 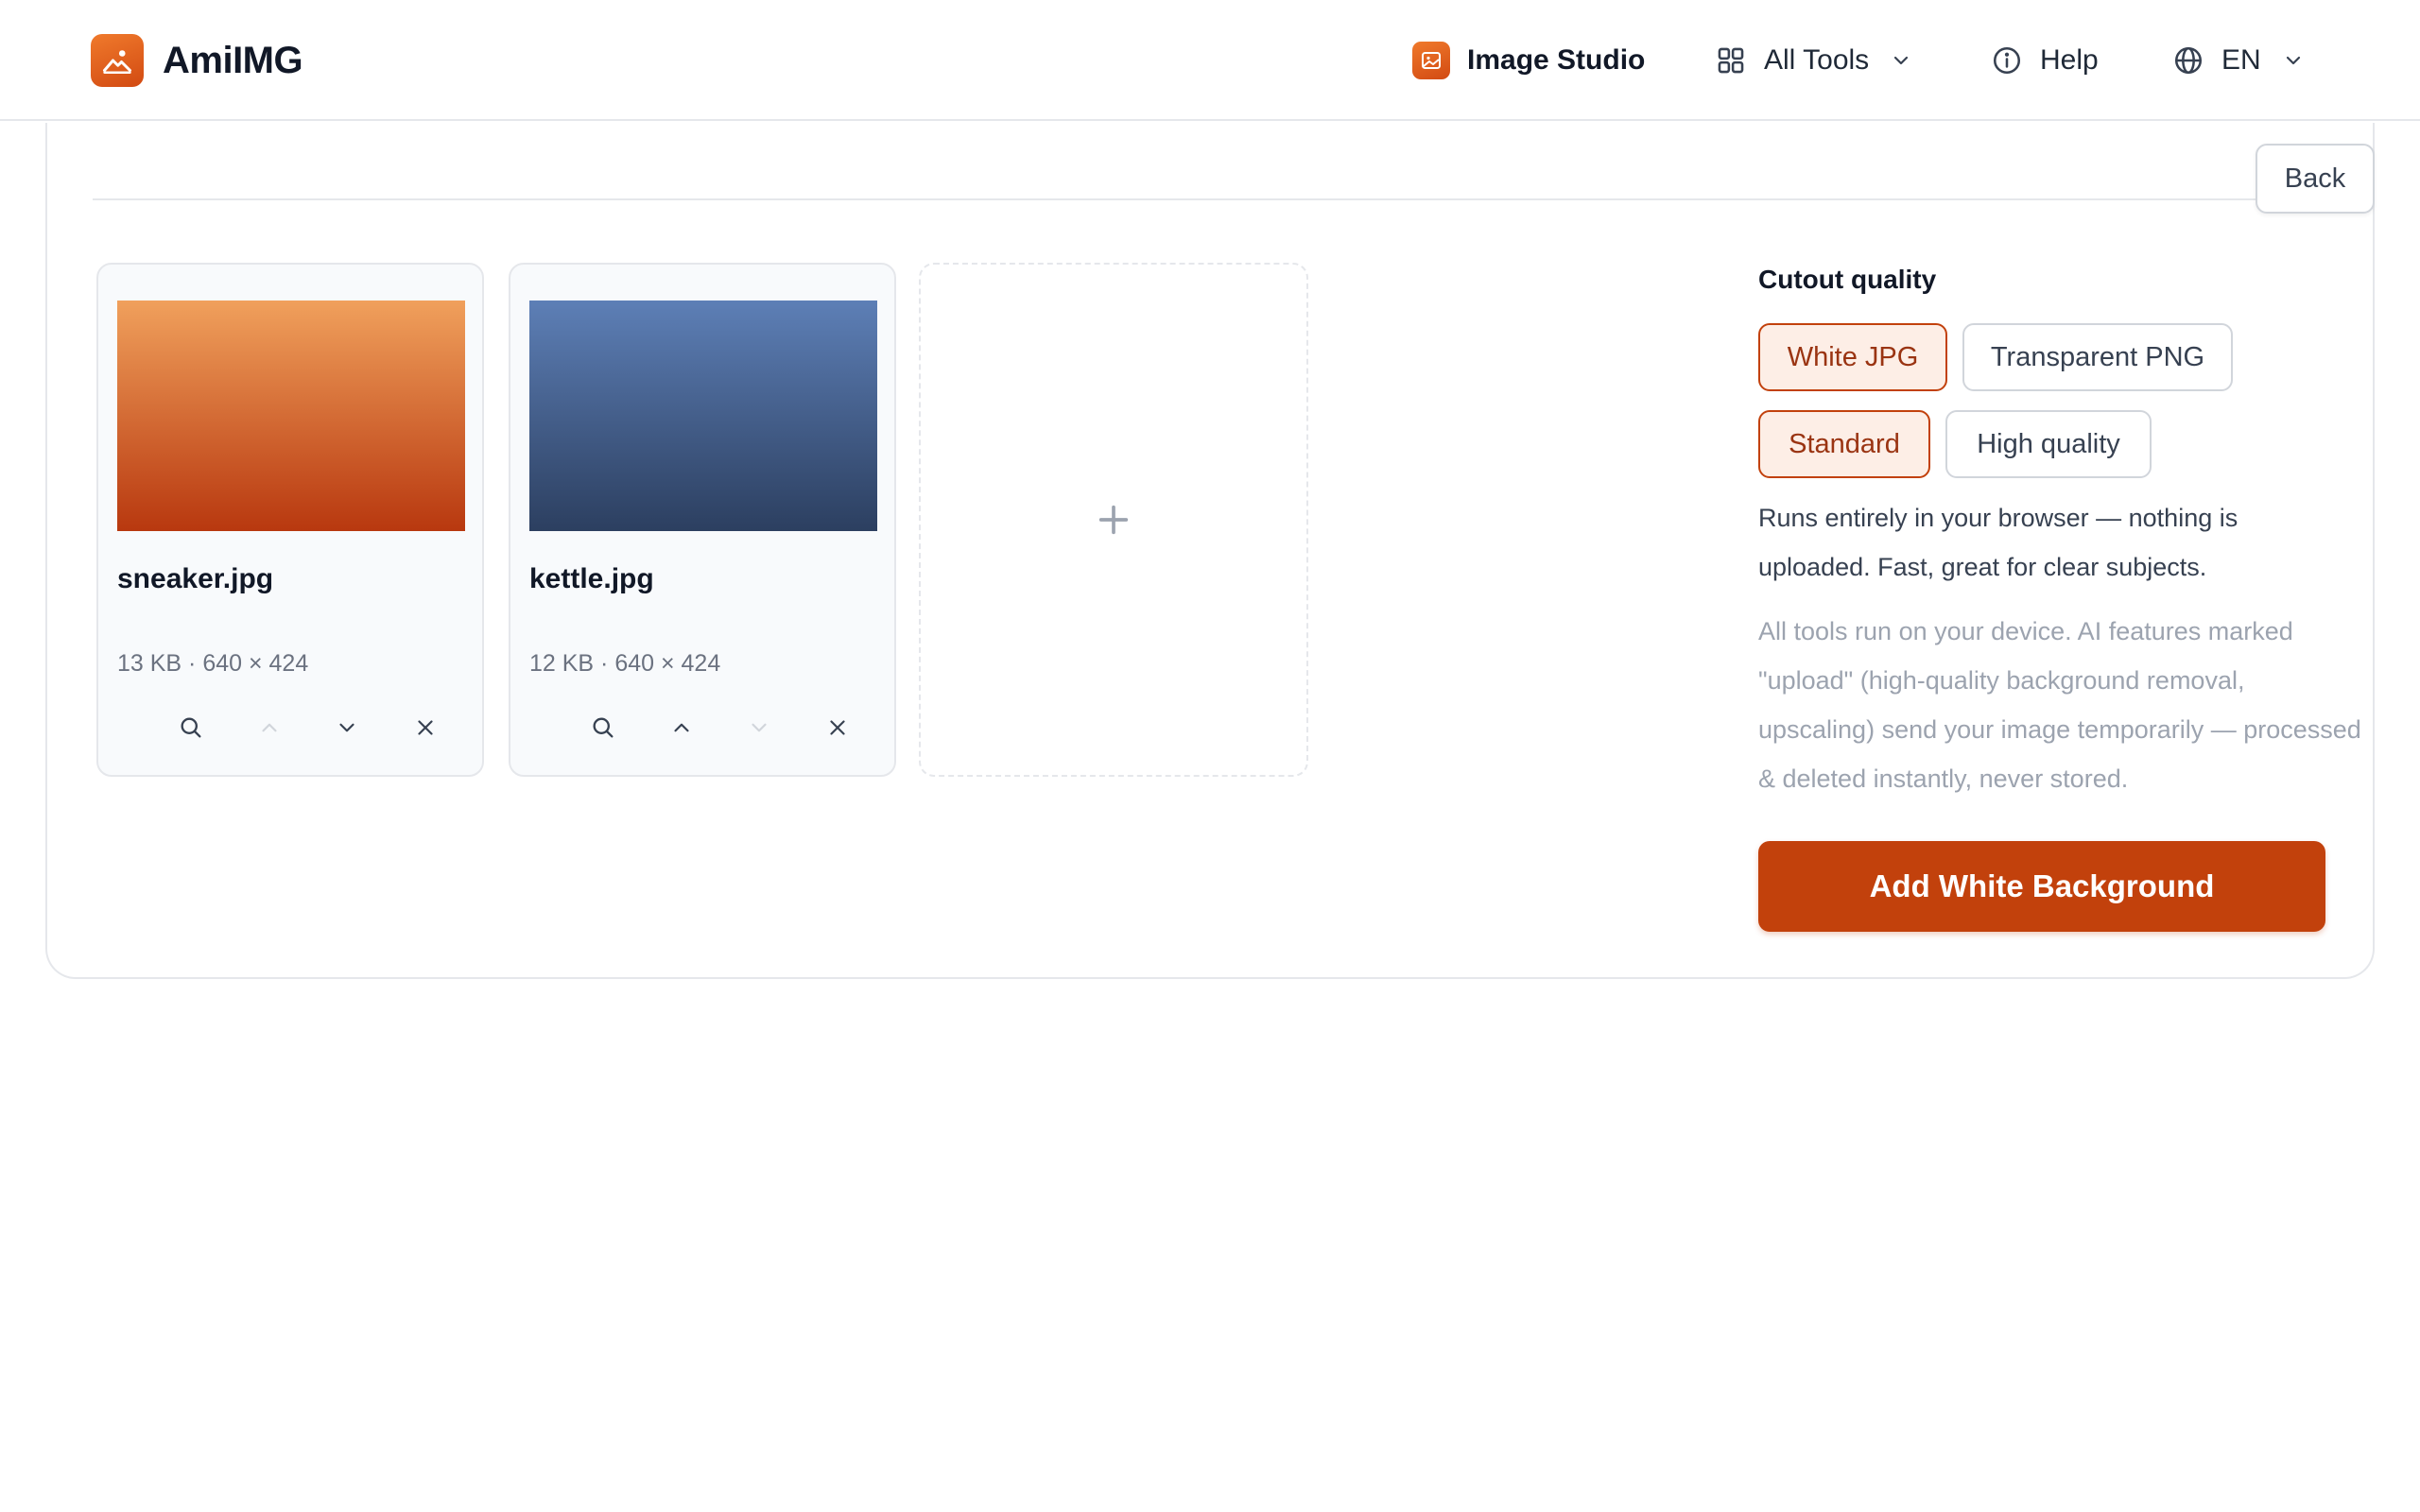 I want to click on nav-help: Help, so click(x=2045, y=60).